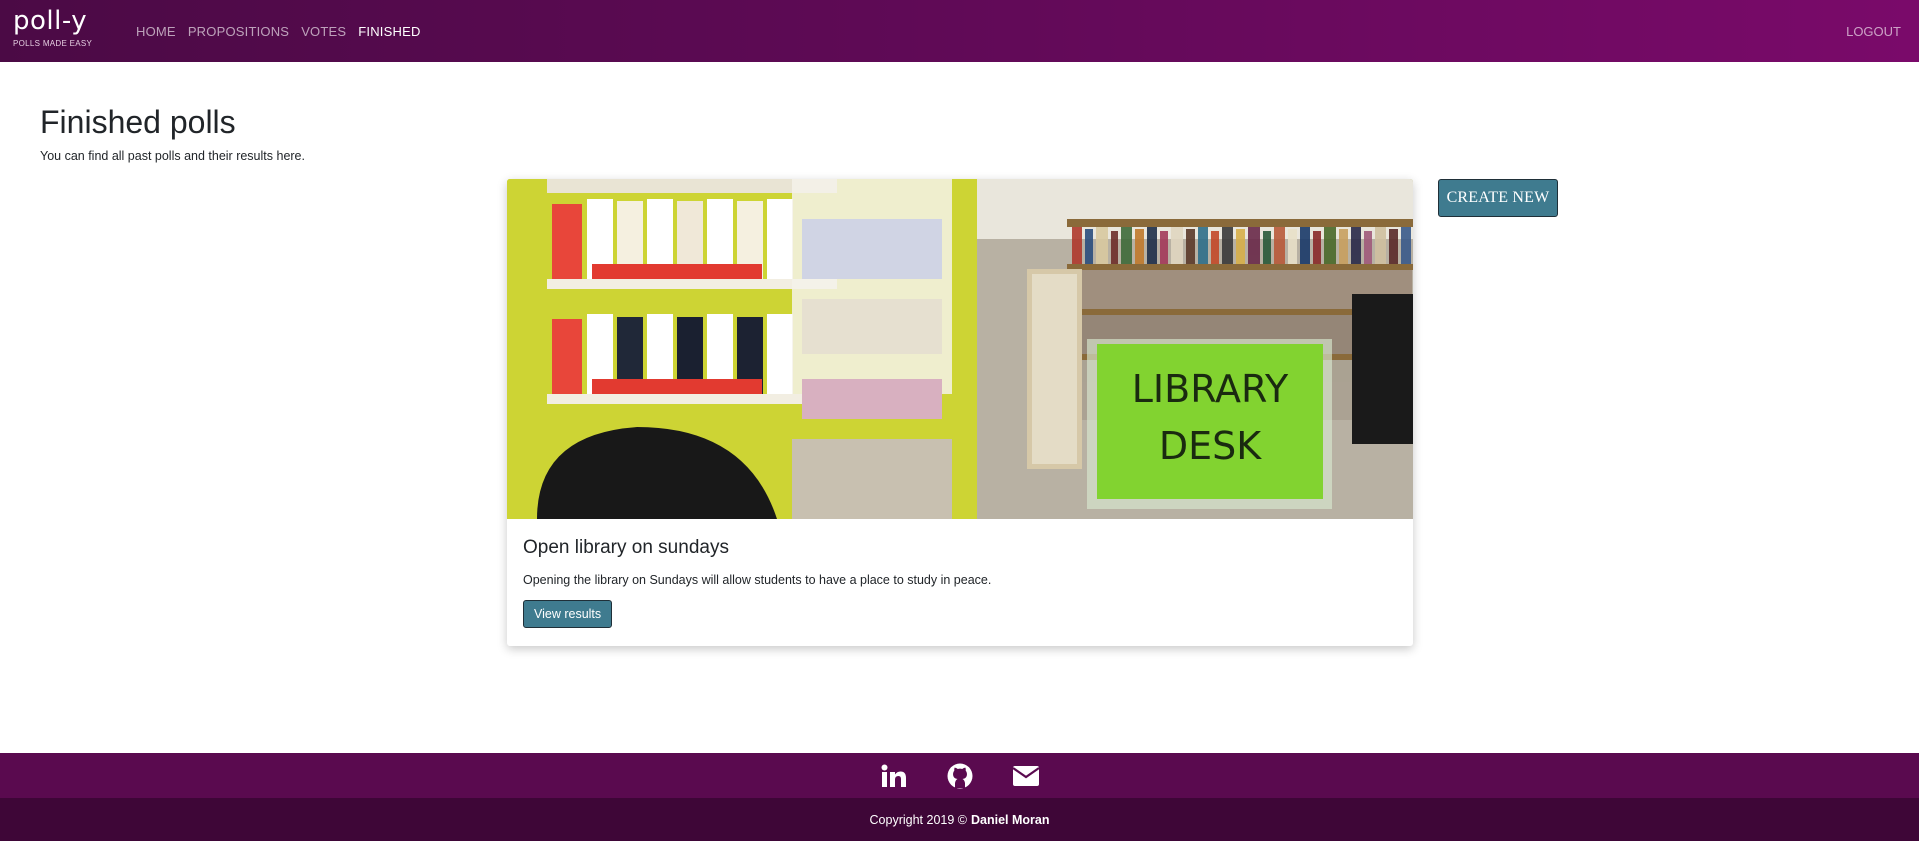 The height and width of the screenshot is (841, 1919). Describe the element at coordinates (323, 31) in the screenshot. I see `nav-item-votes: VOTES` at that location.